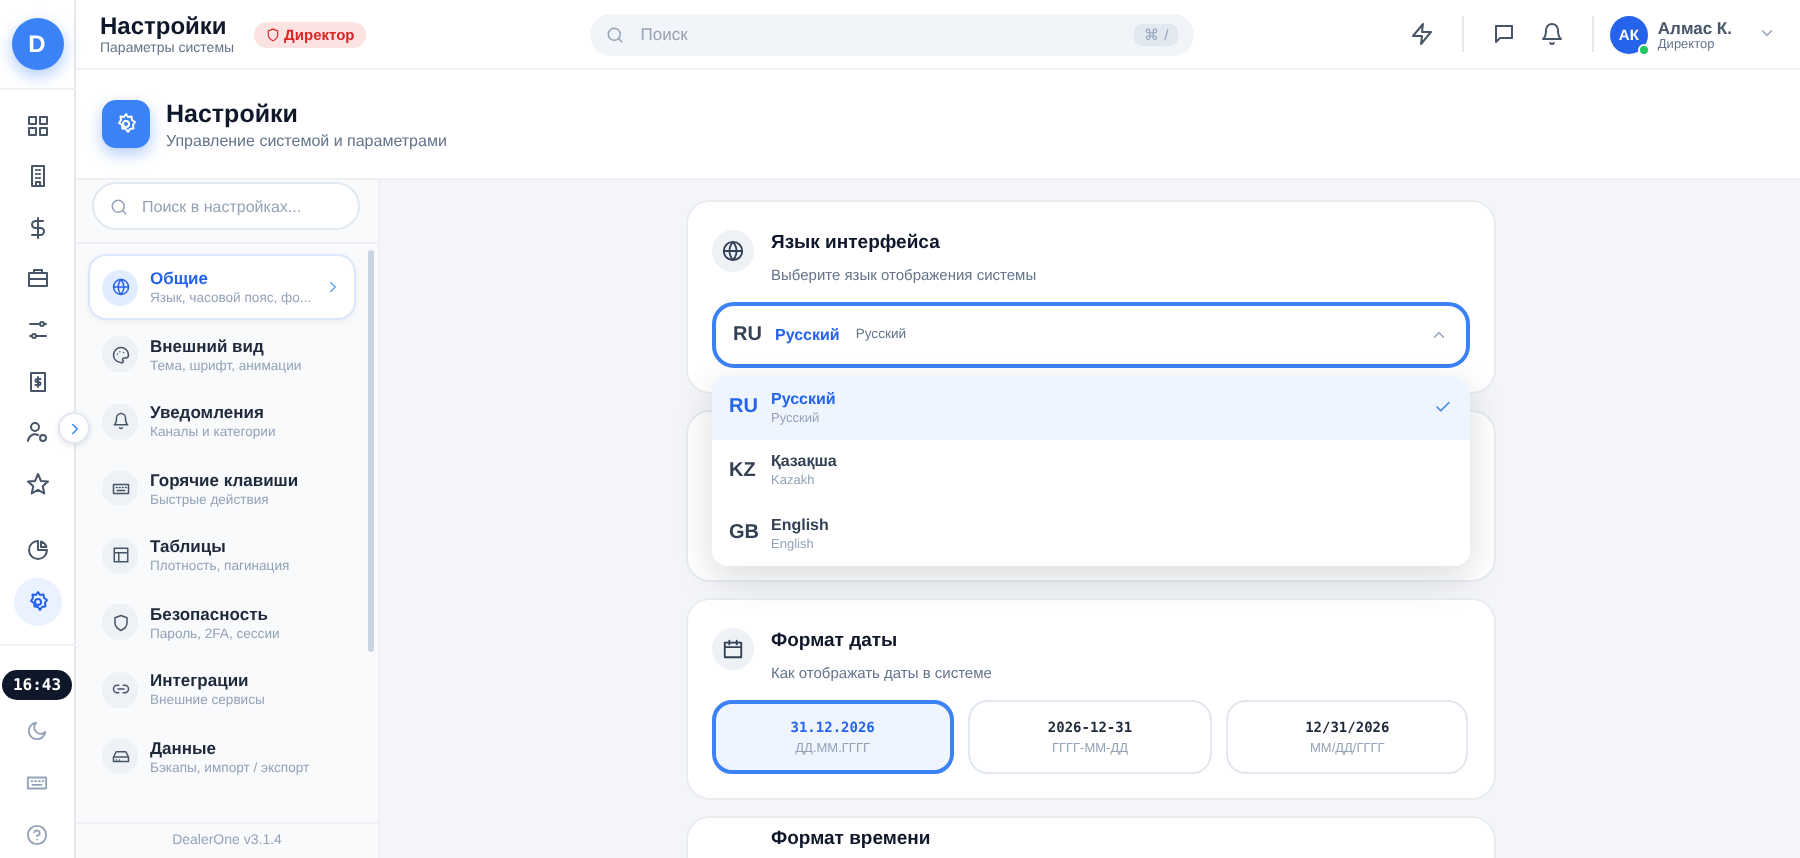 This screenshot has height=858, width=1800. Describe the element at coordinates (164, 26) in the screenshot. I see `header-title: Настройки` at that location.